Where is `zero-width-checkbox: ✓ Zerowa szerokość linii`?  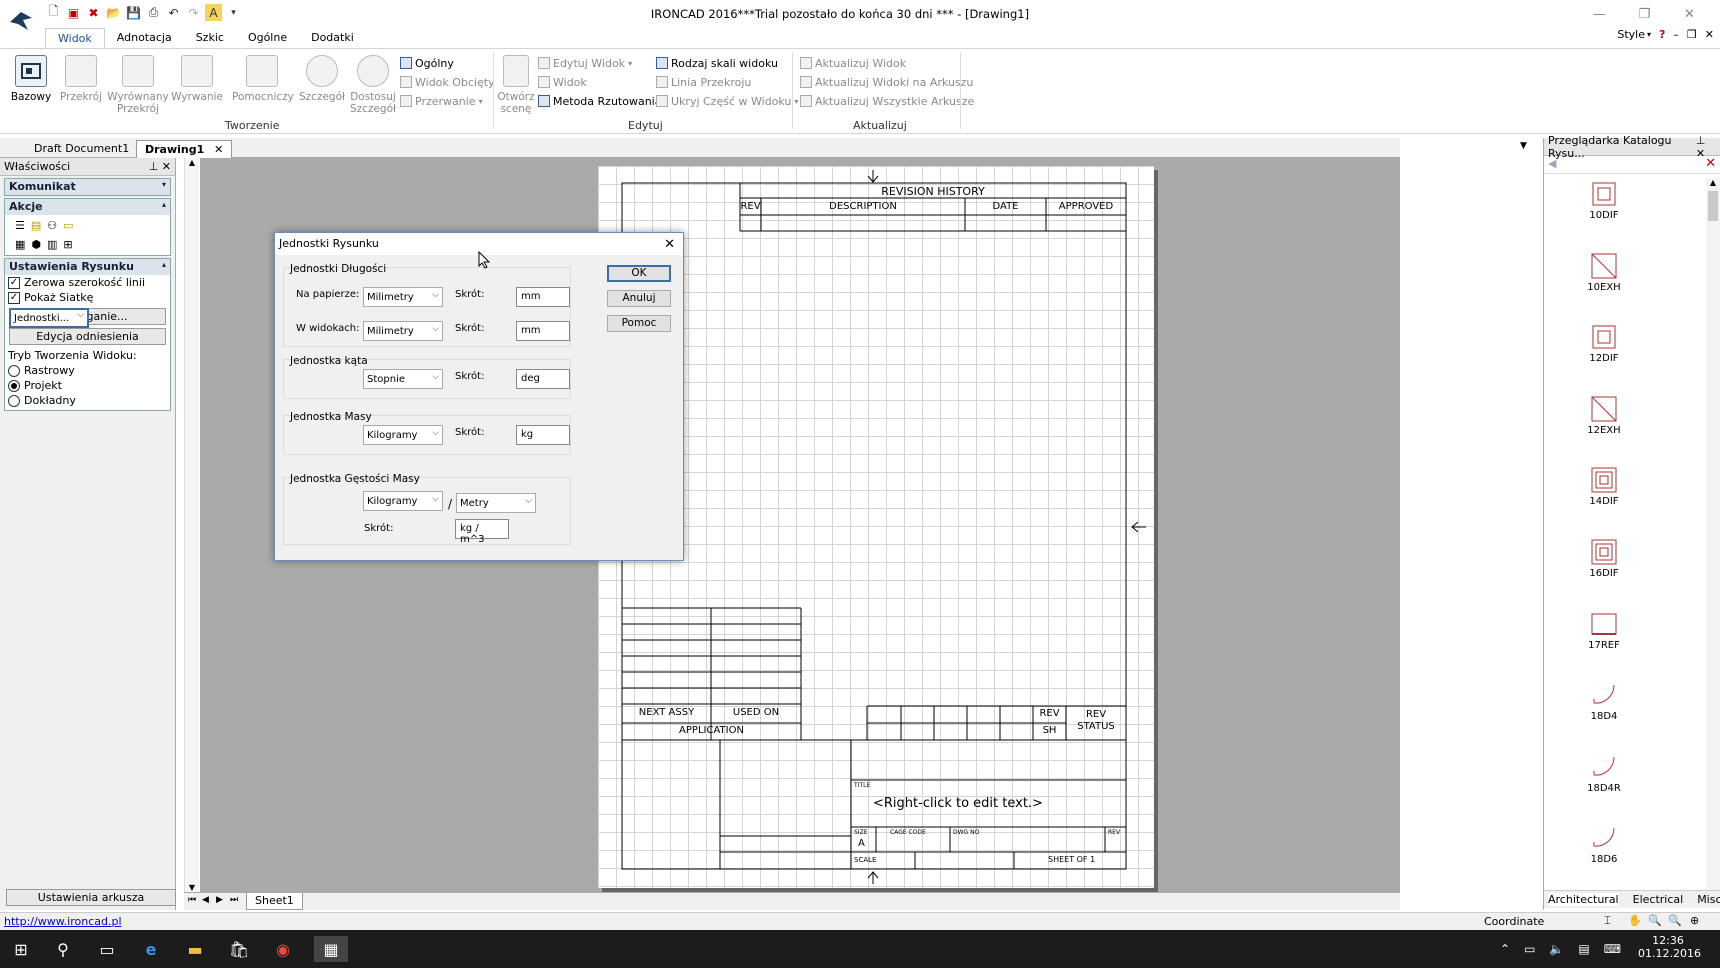
zero-width-checkbox: ✓ Zerowa szerokość linii is located at coordinates (87, 282).